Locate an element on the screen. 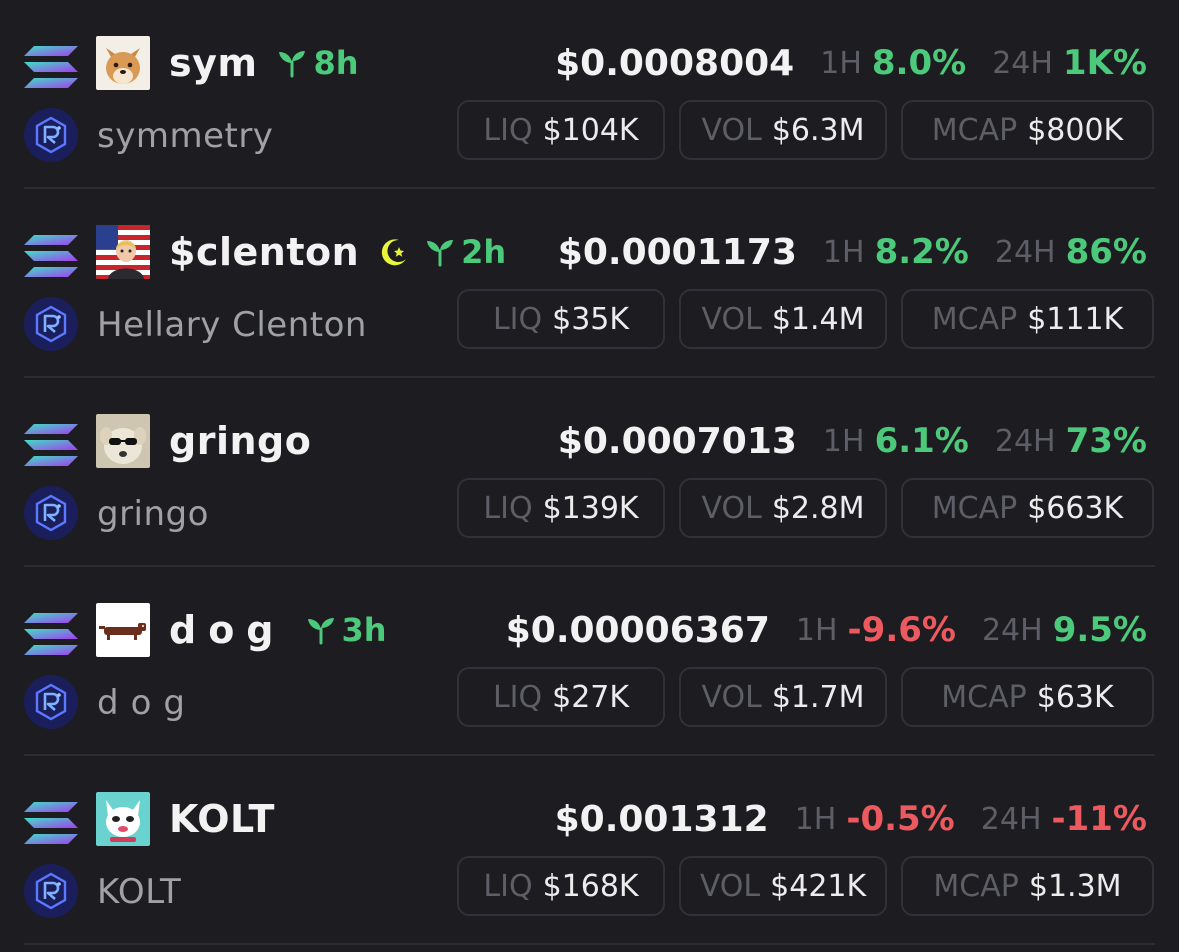 The image size is (1179, 952). token-age-text: 8h is located at coordinates (336, 63).